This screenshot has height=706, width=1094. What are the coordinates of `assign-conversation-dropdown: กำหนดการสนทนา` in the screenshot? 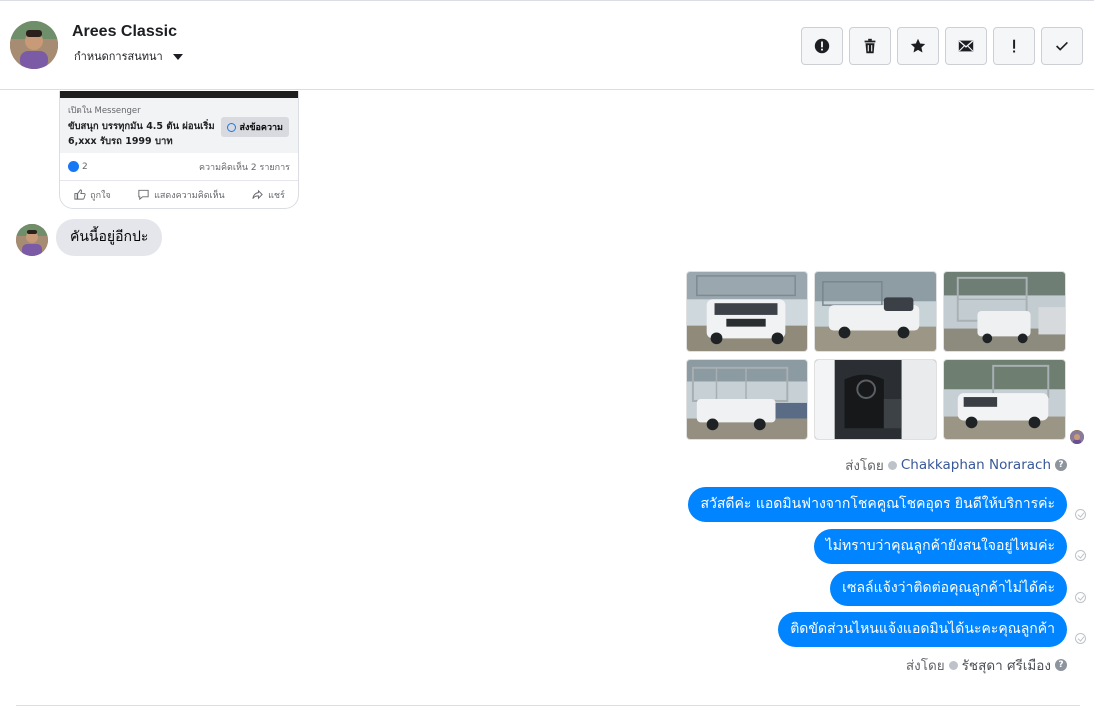 It's located at (128, 56).